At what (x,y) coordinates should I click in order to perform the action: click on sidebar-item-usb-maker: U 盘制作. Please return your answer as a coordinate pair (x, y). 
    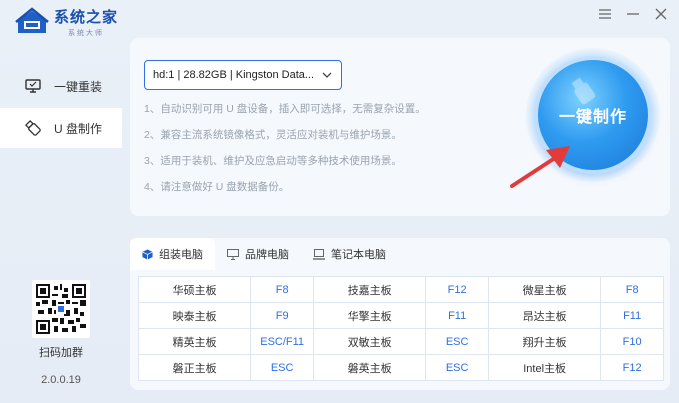
    Looking at the image, I should click on (61, 128).